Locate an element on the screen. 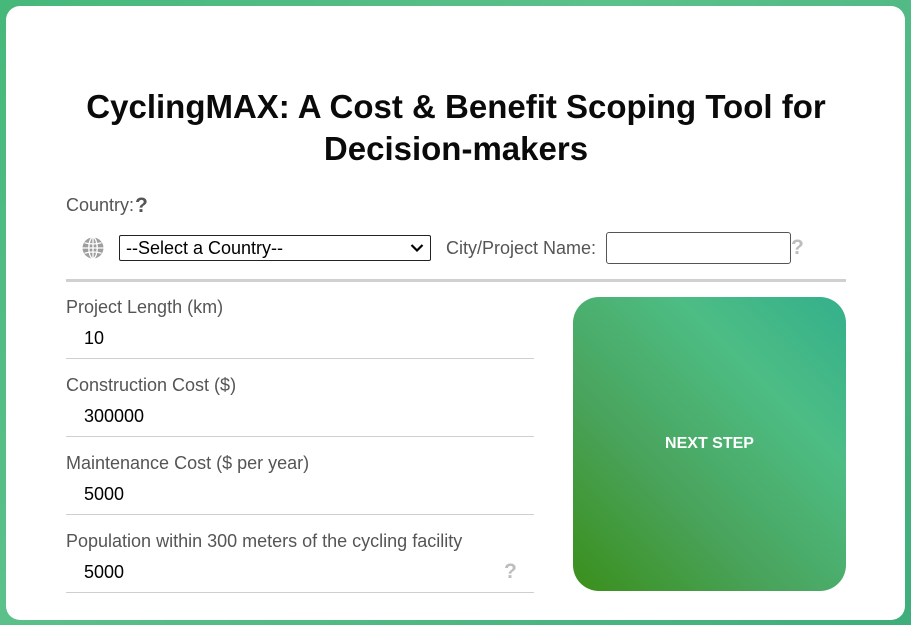  globe-icon is located at coordinates (93, 248).